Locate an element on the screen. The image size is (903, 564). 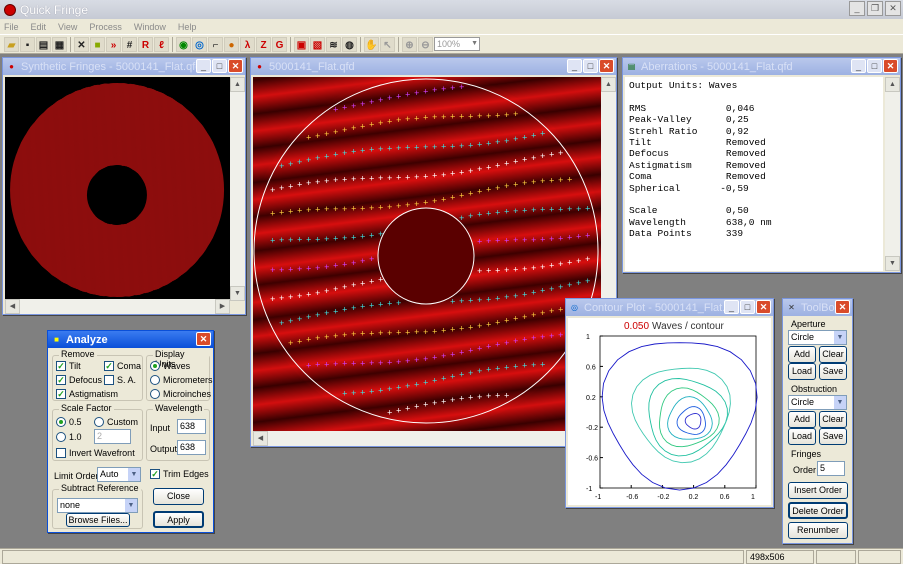
obstruction-clear-button: Clear is located at coordinates (833, 419).